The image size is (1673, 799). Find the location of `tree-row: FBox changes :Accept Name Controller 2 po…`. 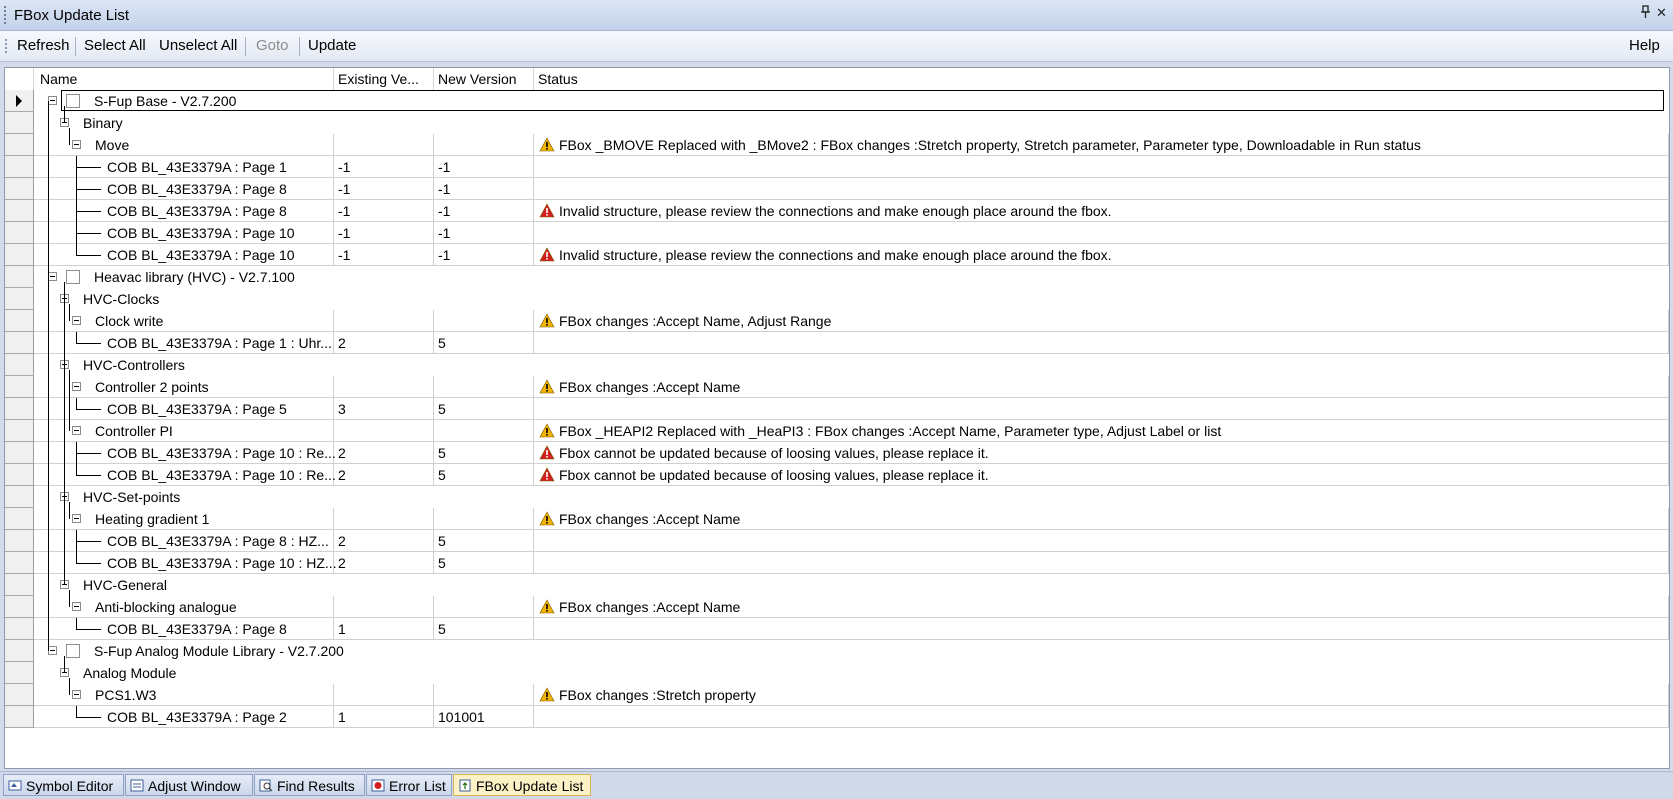

tree-row: FBox changes :Accept Name Controller 2 po… is located at coordinates (837, 387).